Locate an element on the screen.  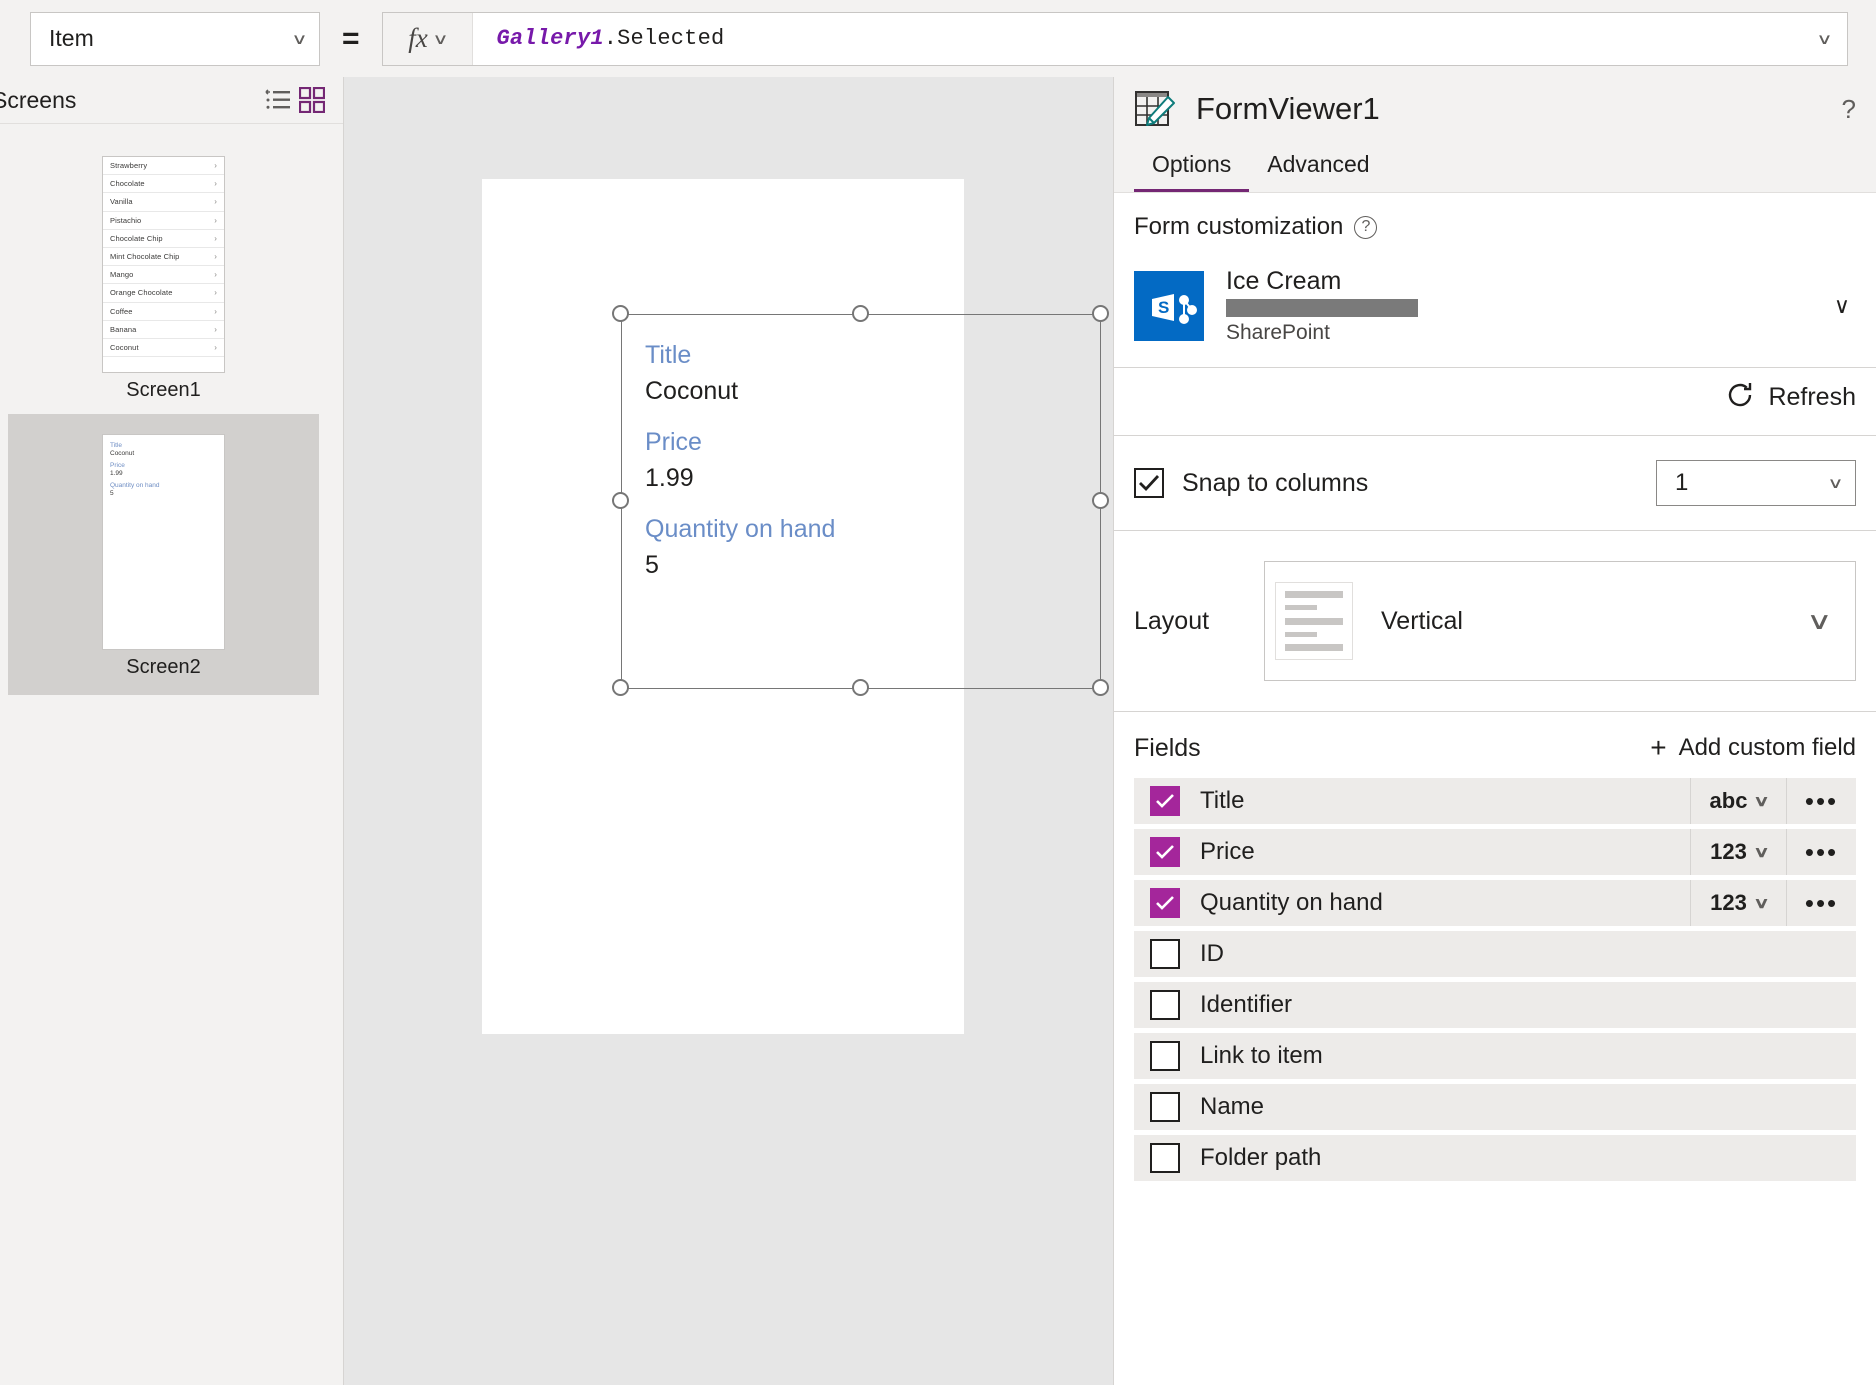
layout-select: Vertical ∨ is located at coordinates (1560, 621).